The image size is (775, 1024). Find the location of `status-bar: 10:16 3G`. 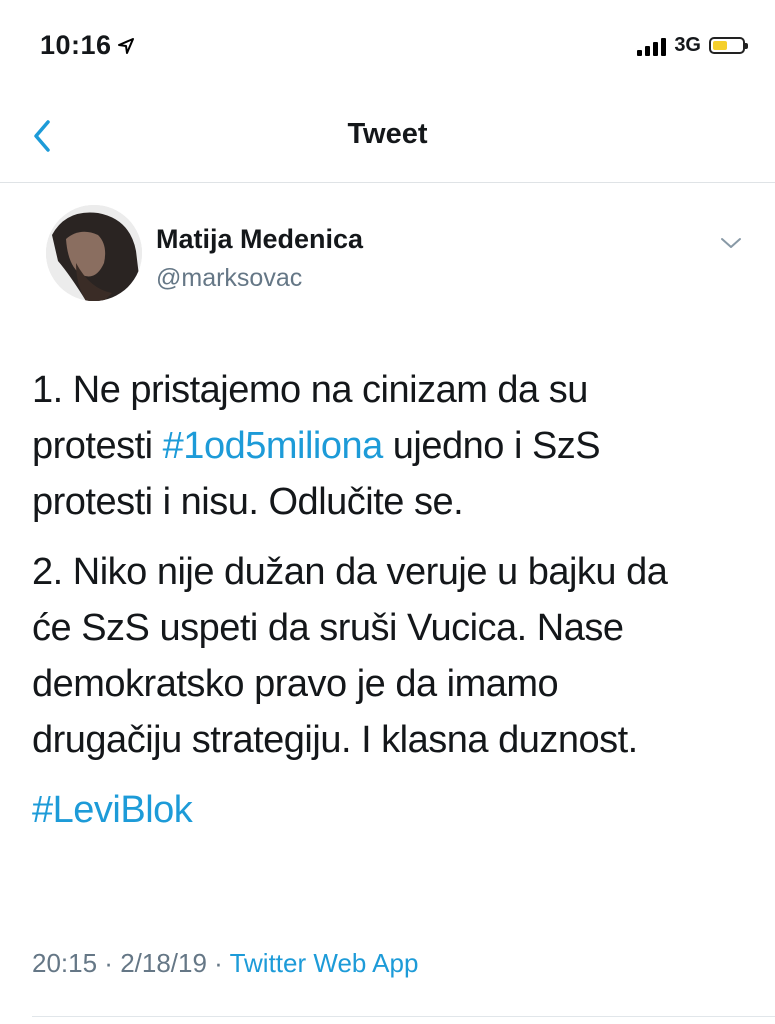

status-bar: 10:16 3G is located at coordinates (387, 45).